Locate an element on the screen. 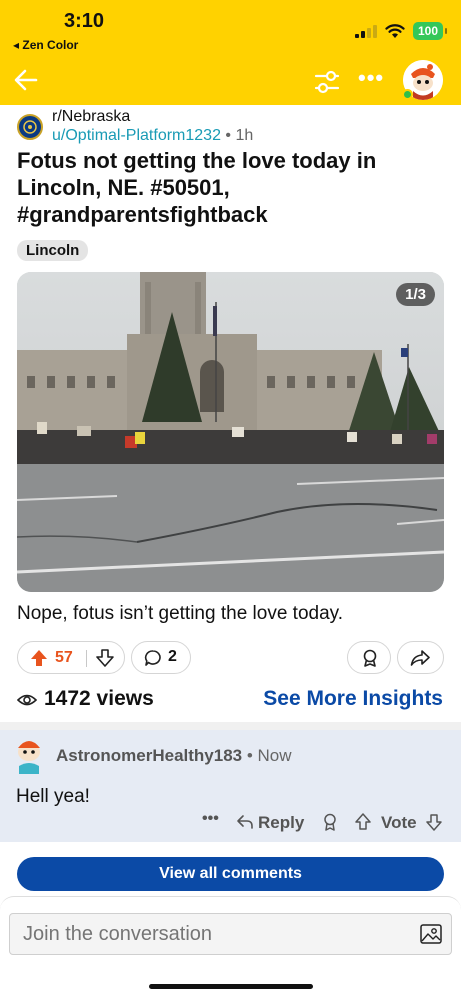 The height and width of the screenshot is (1000, 461). status-icons: 100 is located at coordinates (401, 31).